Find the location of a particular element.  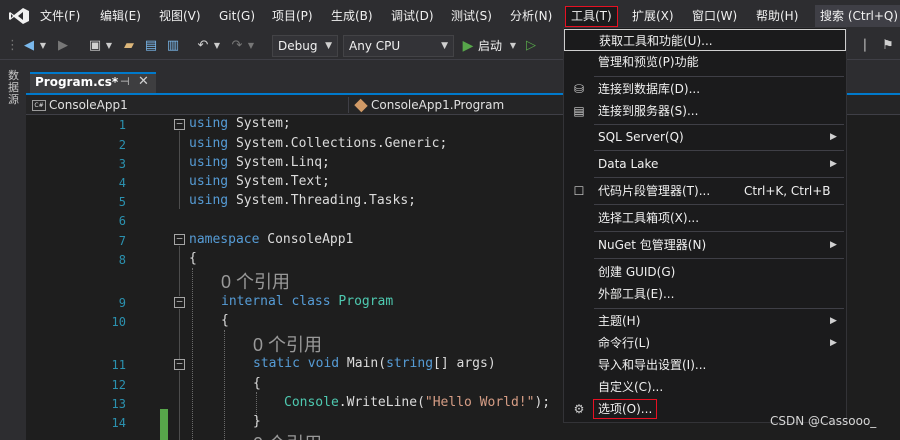

pin-icon: ⊣ is located at coordinates (125, 81).